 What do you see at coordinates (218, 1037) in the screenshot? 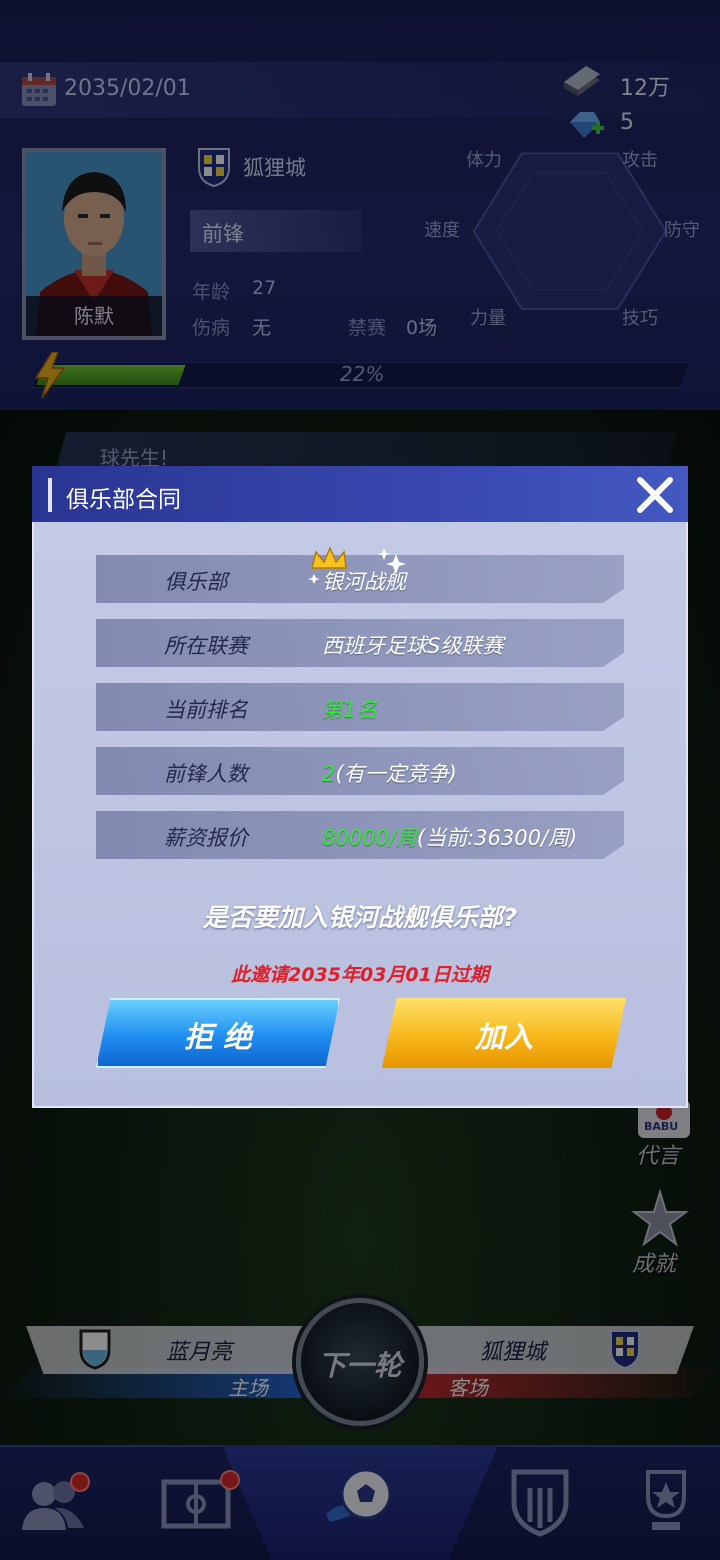
I see `reject-button-label: 拒 绝` at bounding box center [218, 1037].